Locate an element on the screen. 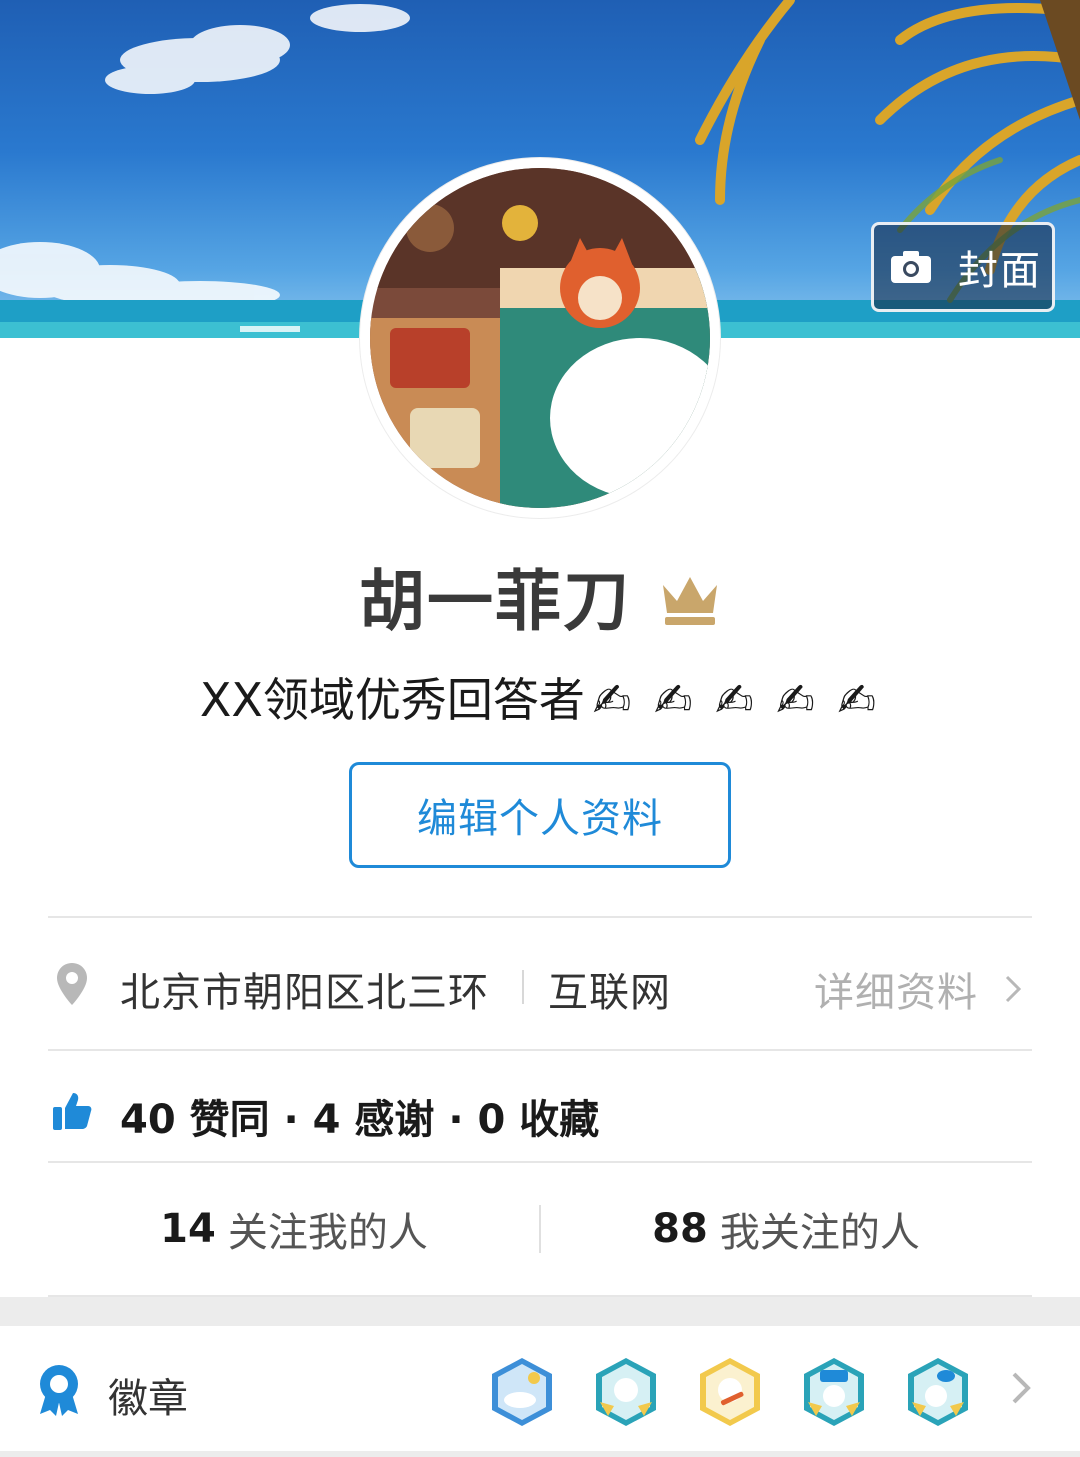  follow-row: 14 关注我的人 88 我关注的人 is located at coordinates (540, 1229).